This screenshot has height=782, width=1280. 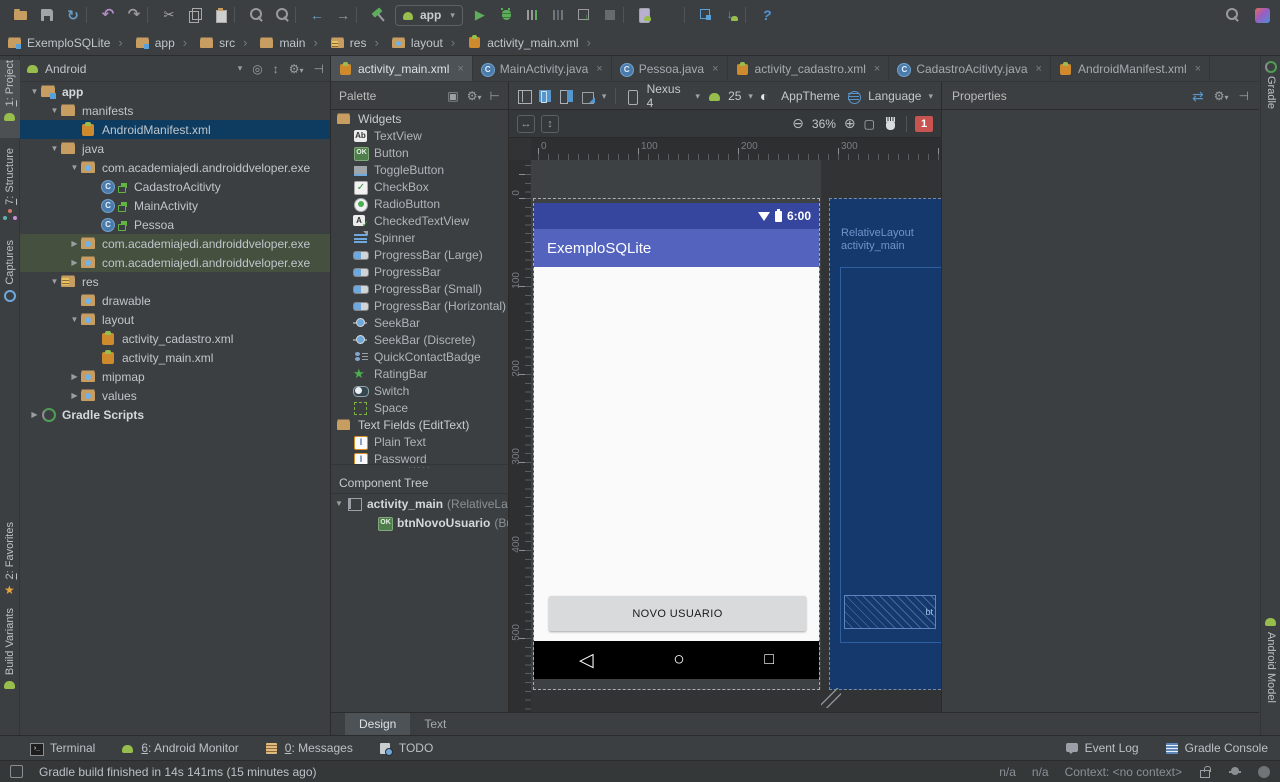 What do you see at coordinates (134, 15) in the screenshot?
I see `redo-icon: ▾` at bounding box center [134, 15].